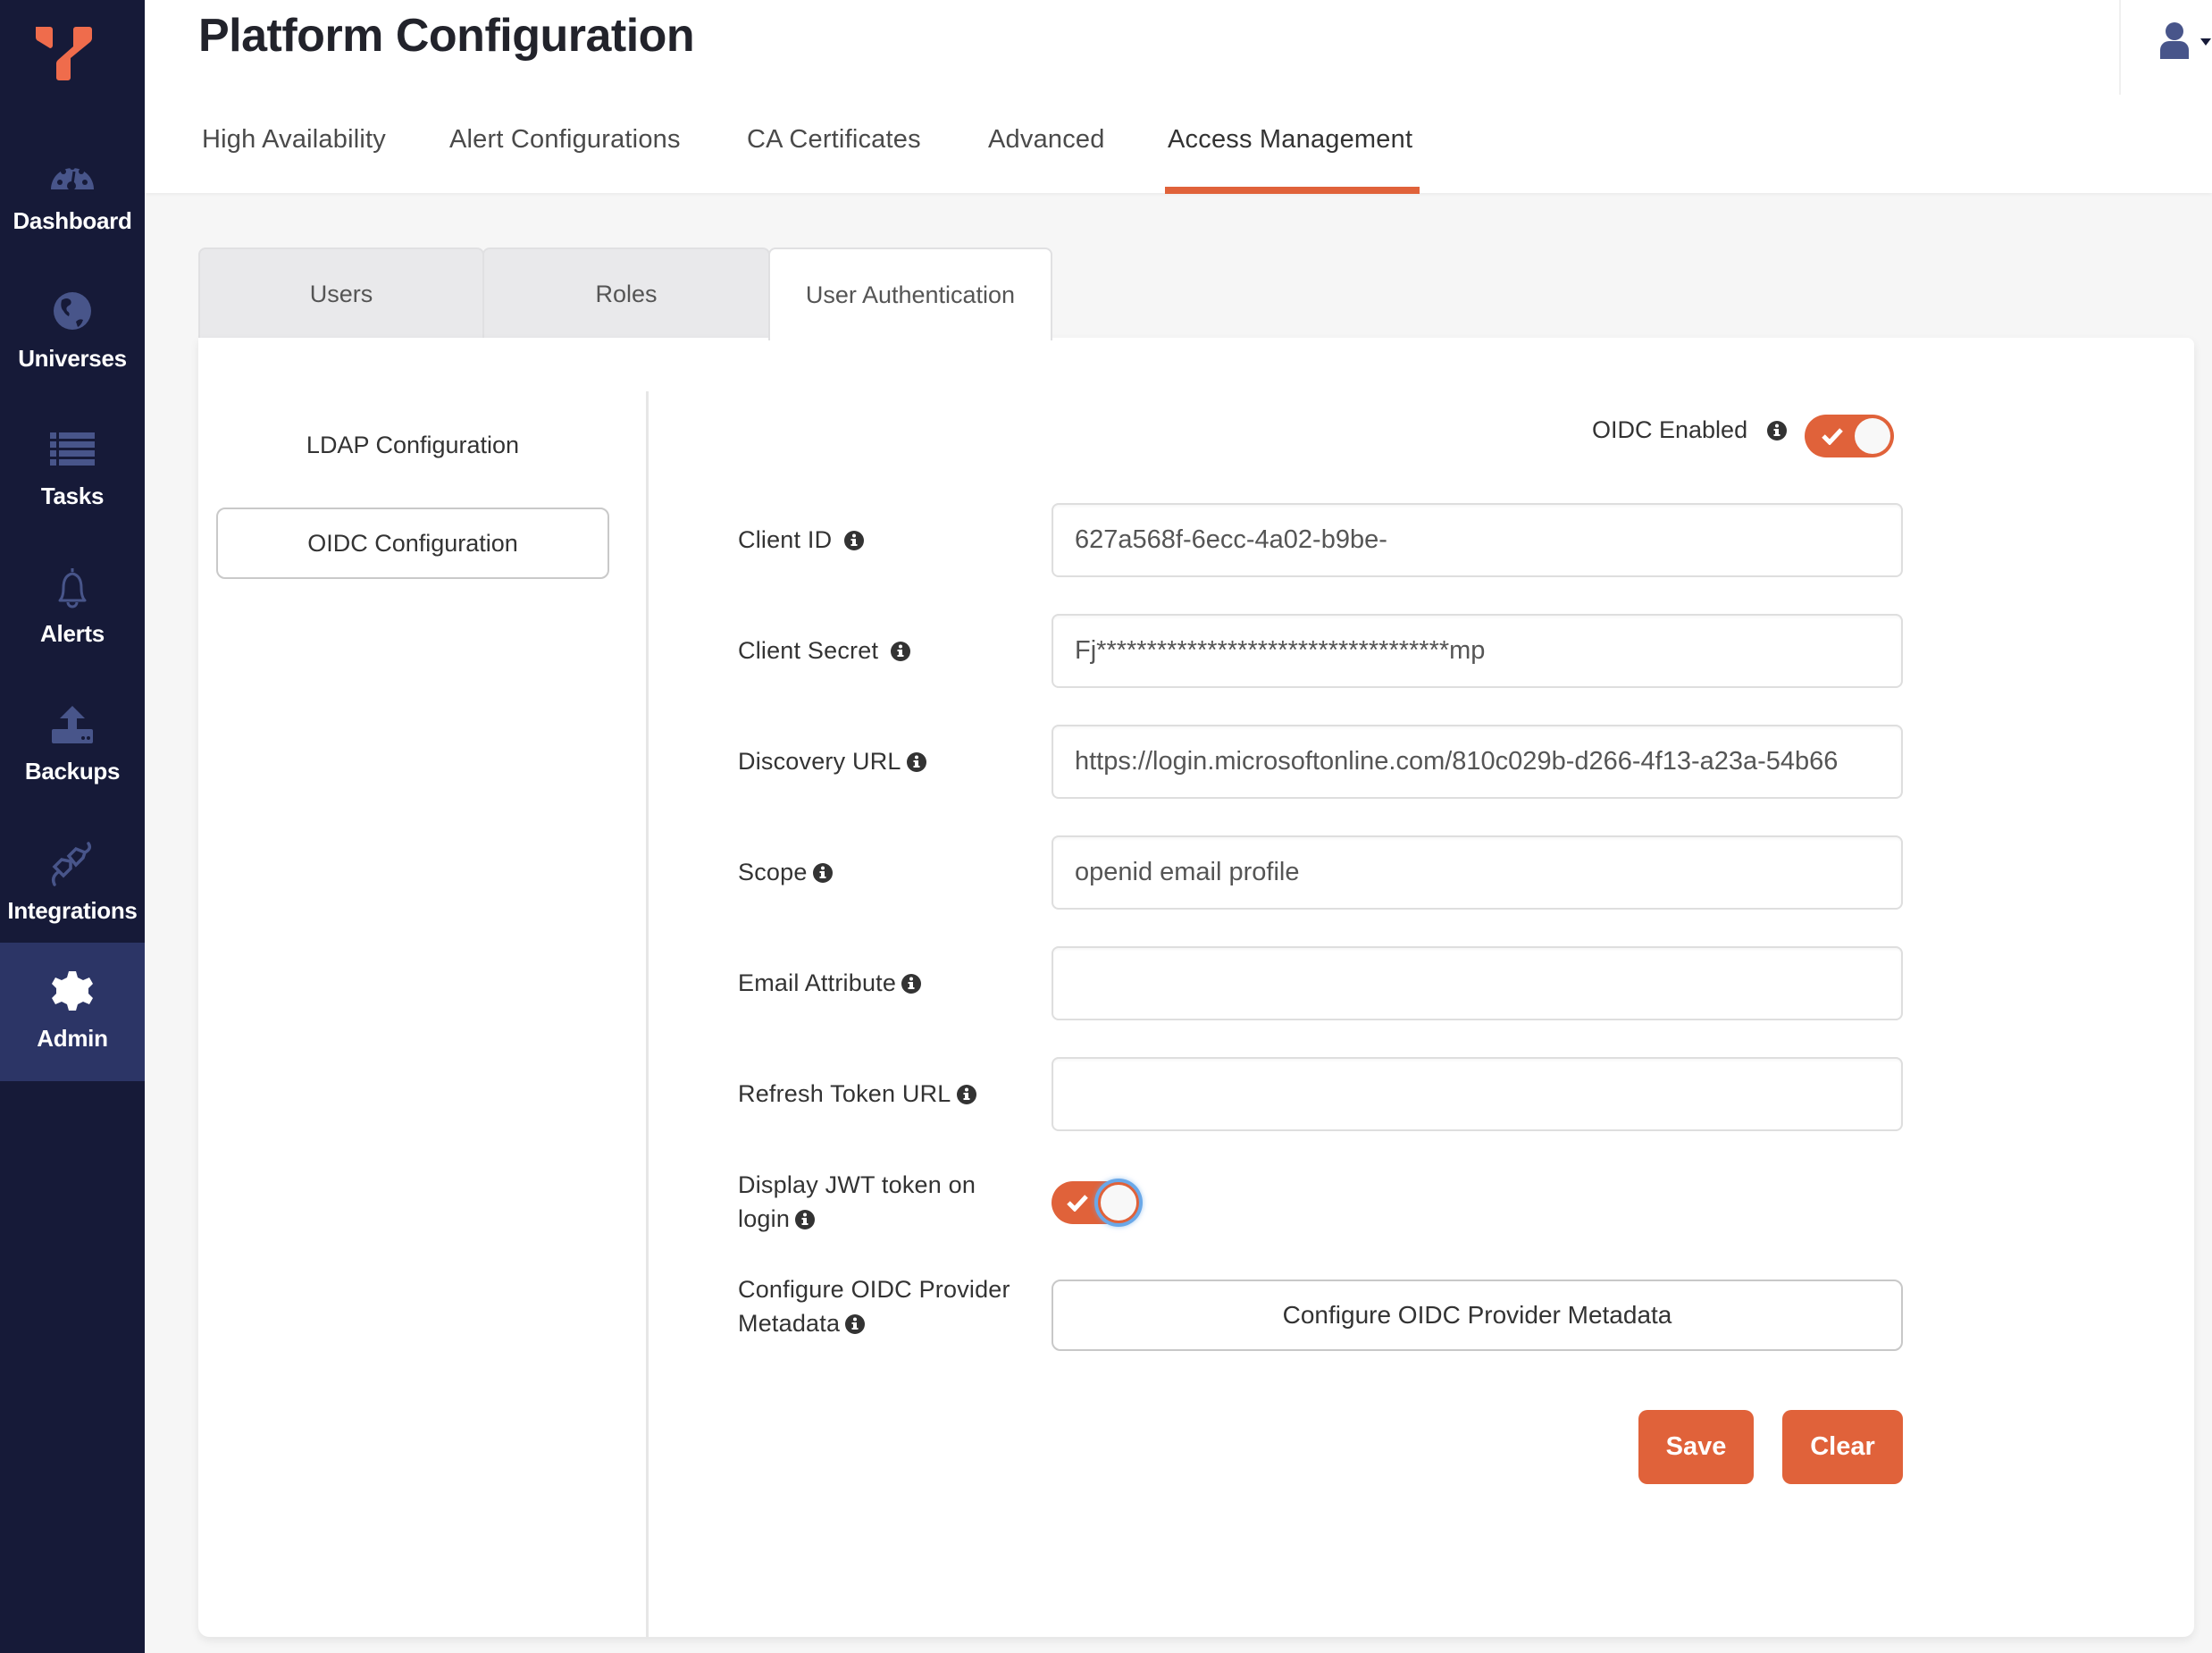  I want to click on subtab-roles: Roles, so click(626, 293).